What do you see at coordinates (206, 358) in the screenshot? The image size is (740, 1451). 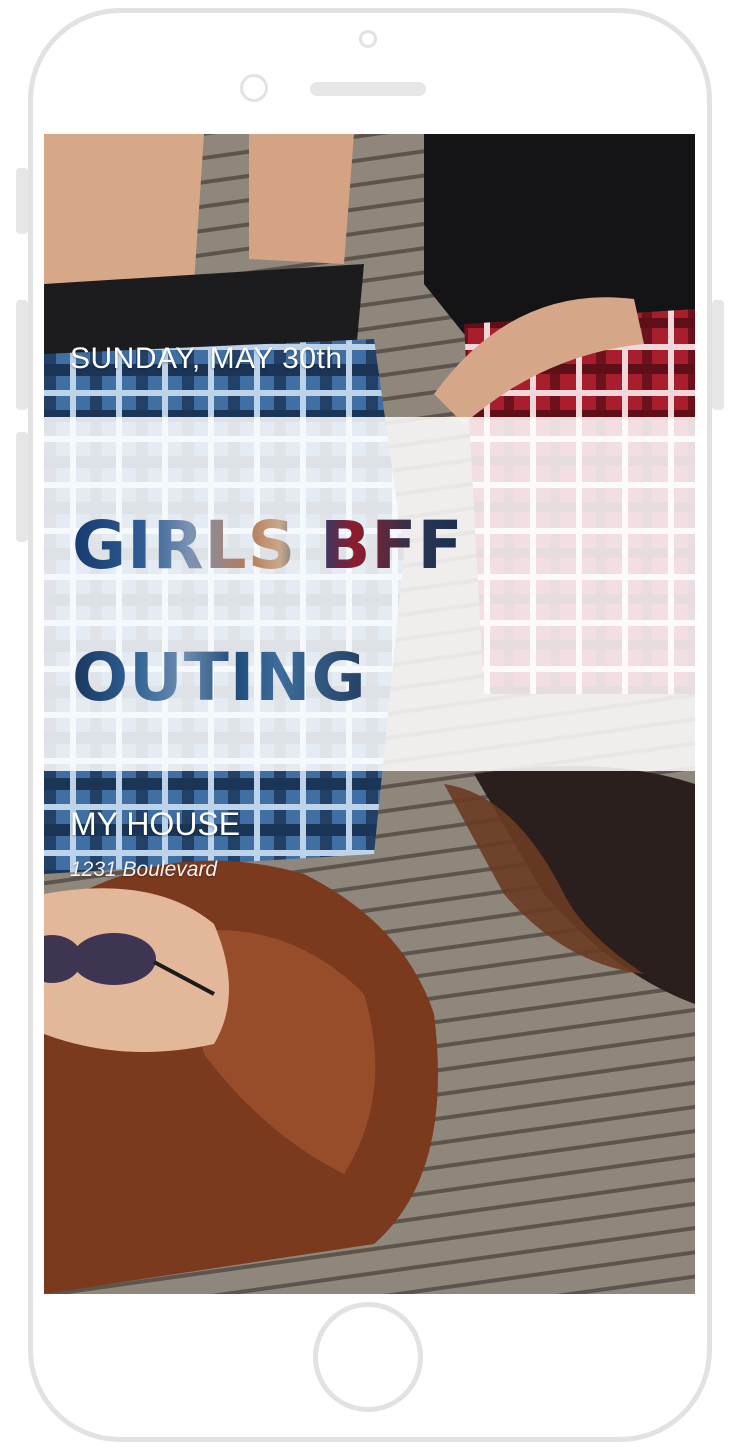 I see `event-date: SUNDAY, MAY 30th` at bounding box center [206, 358].